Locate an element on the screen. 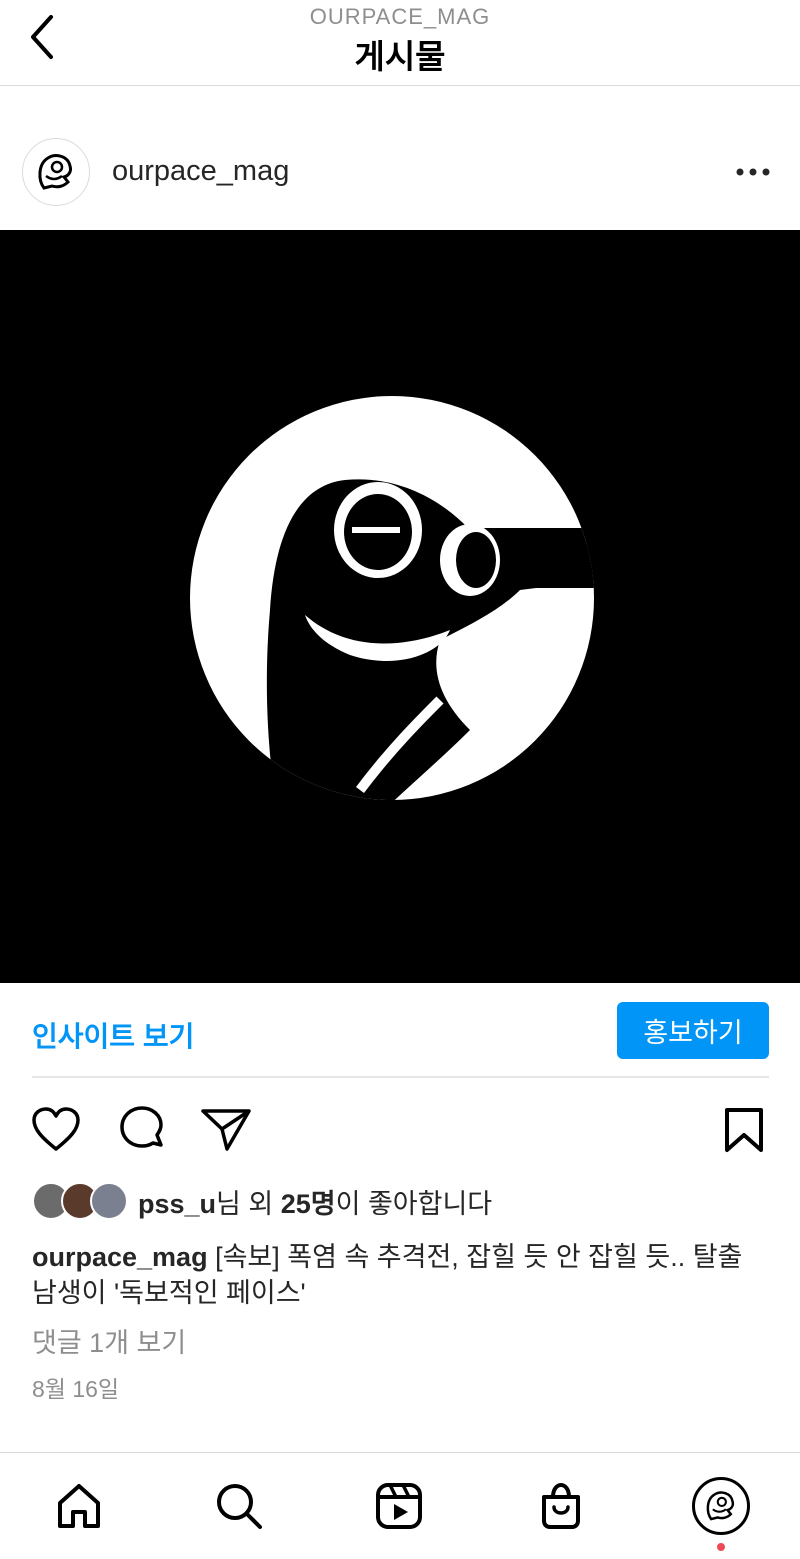 The width and height of the screenshot is (800, 1559). nav-home is located at coordinates (79, 1506).